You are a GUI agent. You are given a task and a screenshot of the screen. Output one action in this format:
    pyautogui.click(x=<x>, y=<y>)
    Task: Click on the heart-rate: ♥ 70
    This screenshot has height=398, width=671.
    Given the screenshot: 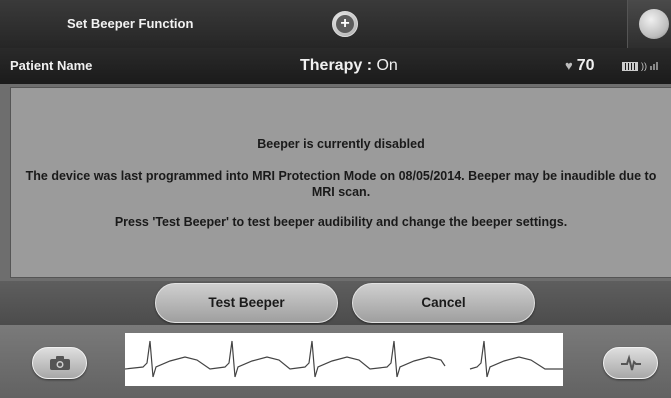 What is the action you would take?
    pyautogui.click(x=580, y=66)
    